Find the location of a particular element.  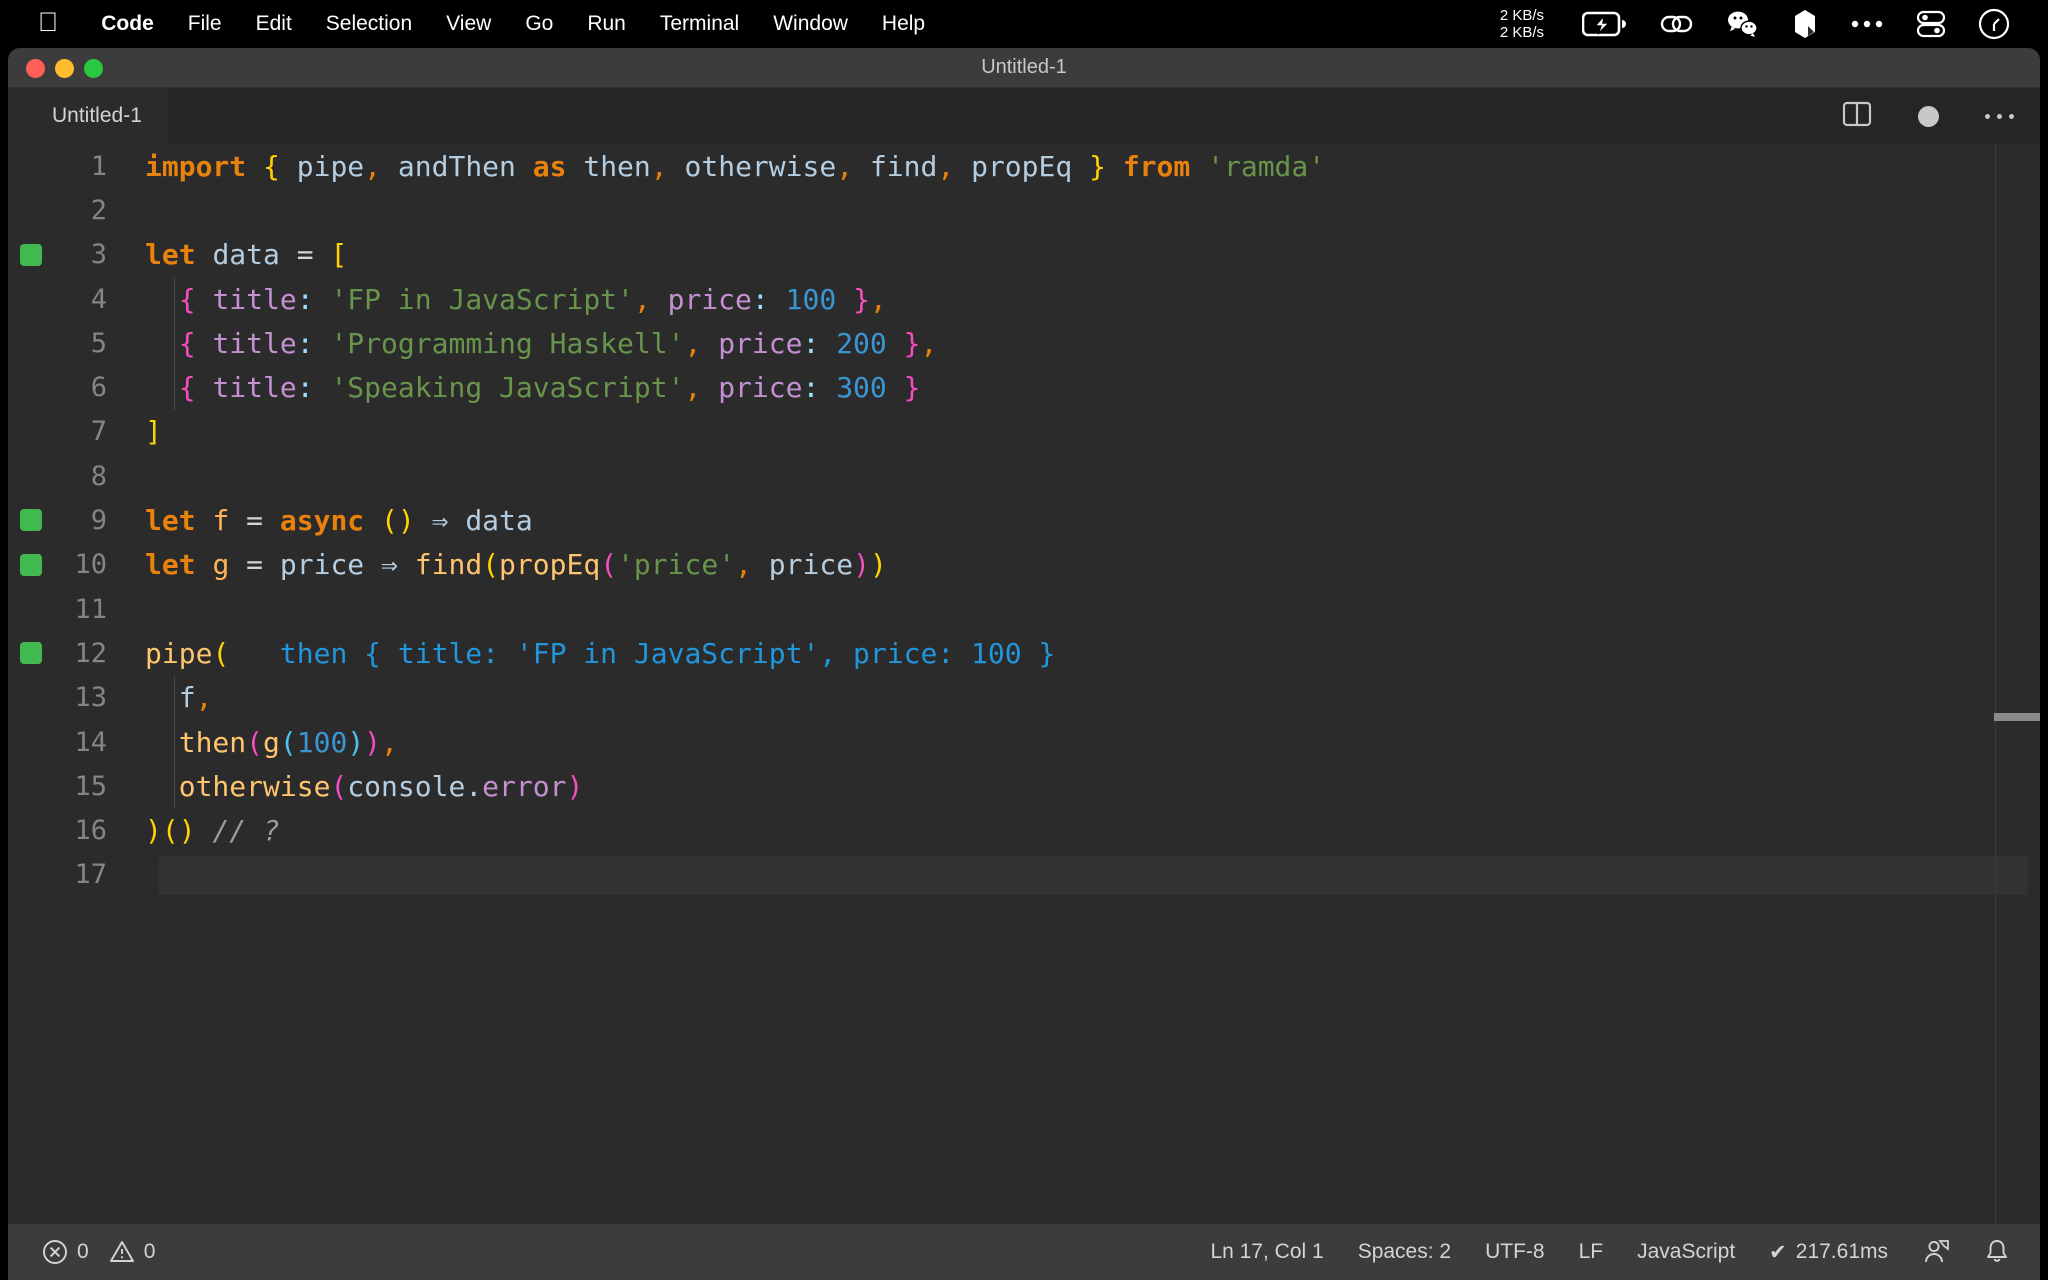

code-line-7: 7] is located at coordinates (1024, 432).